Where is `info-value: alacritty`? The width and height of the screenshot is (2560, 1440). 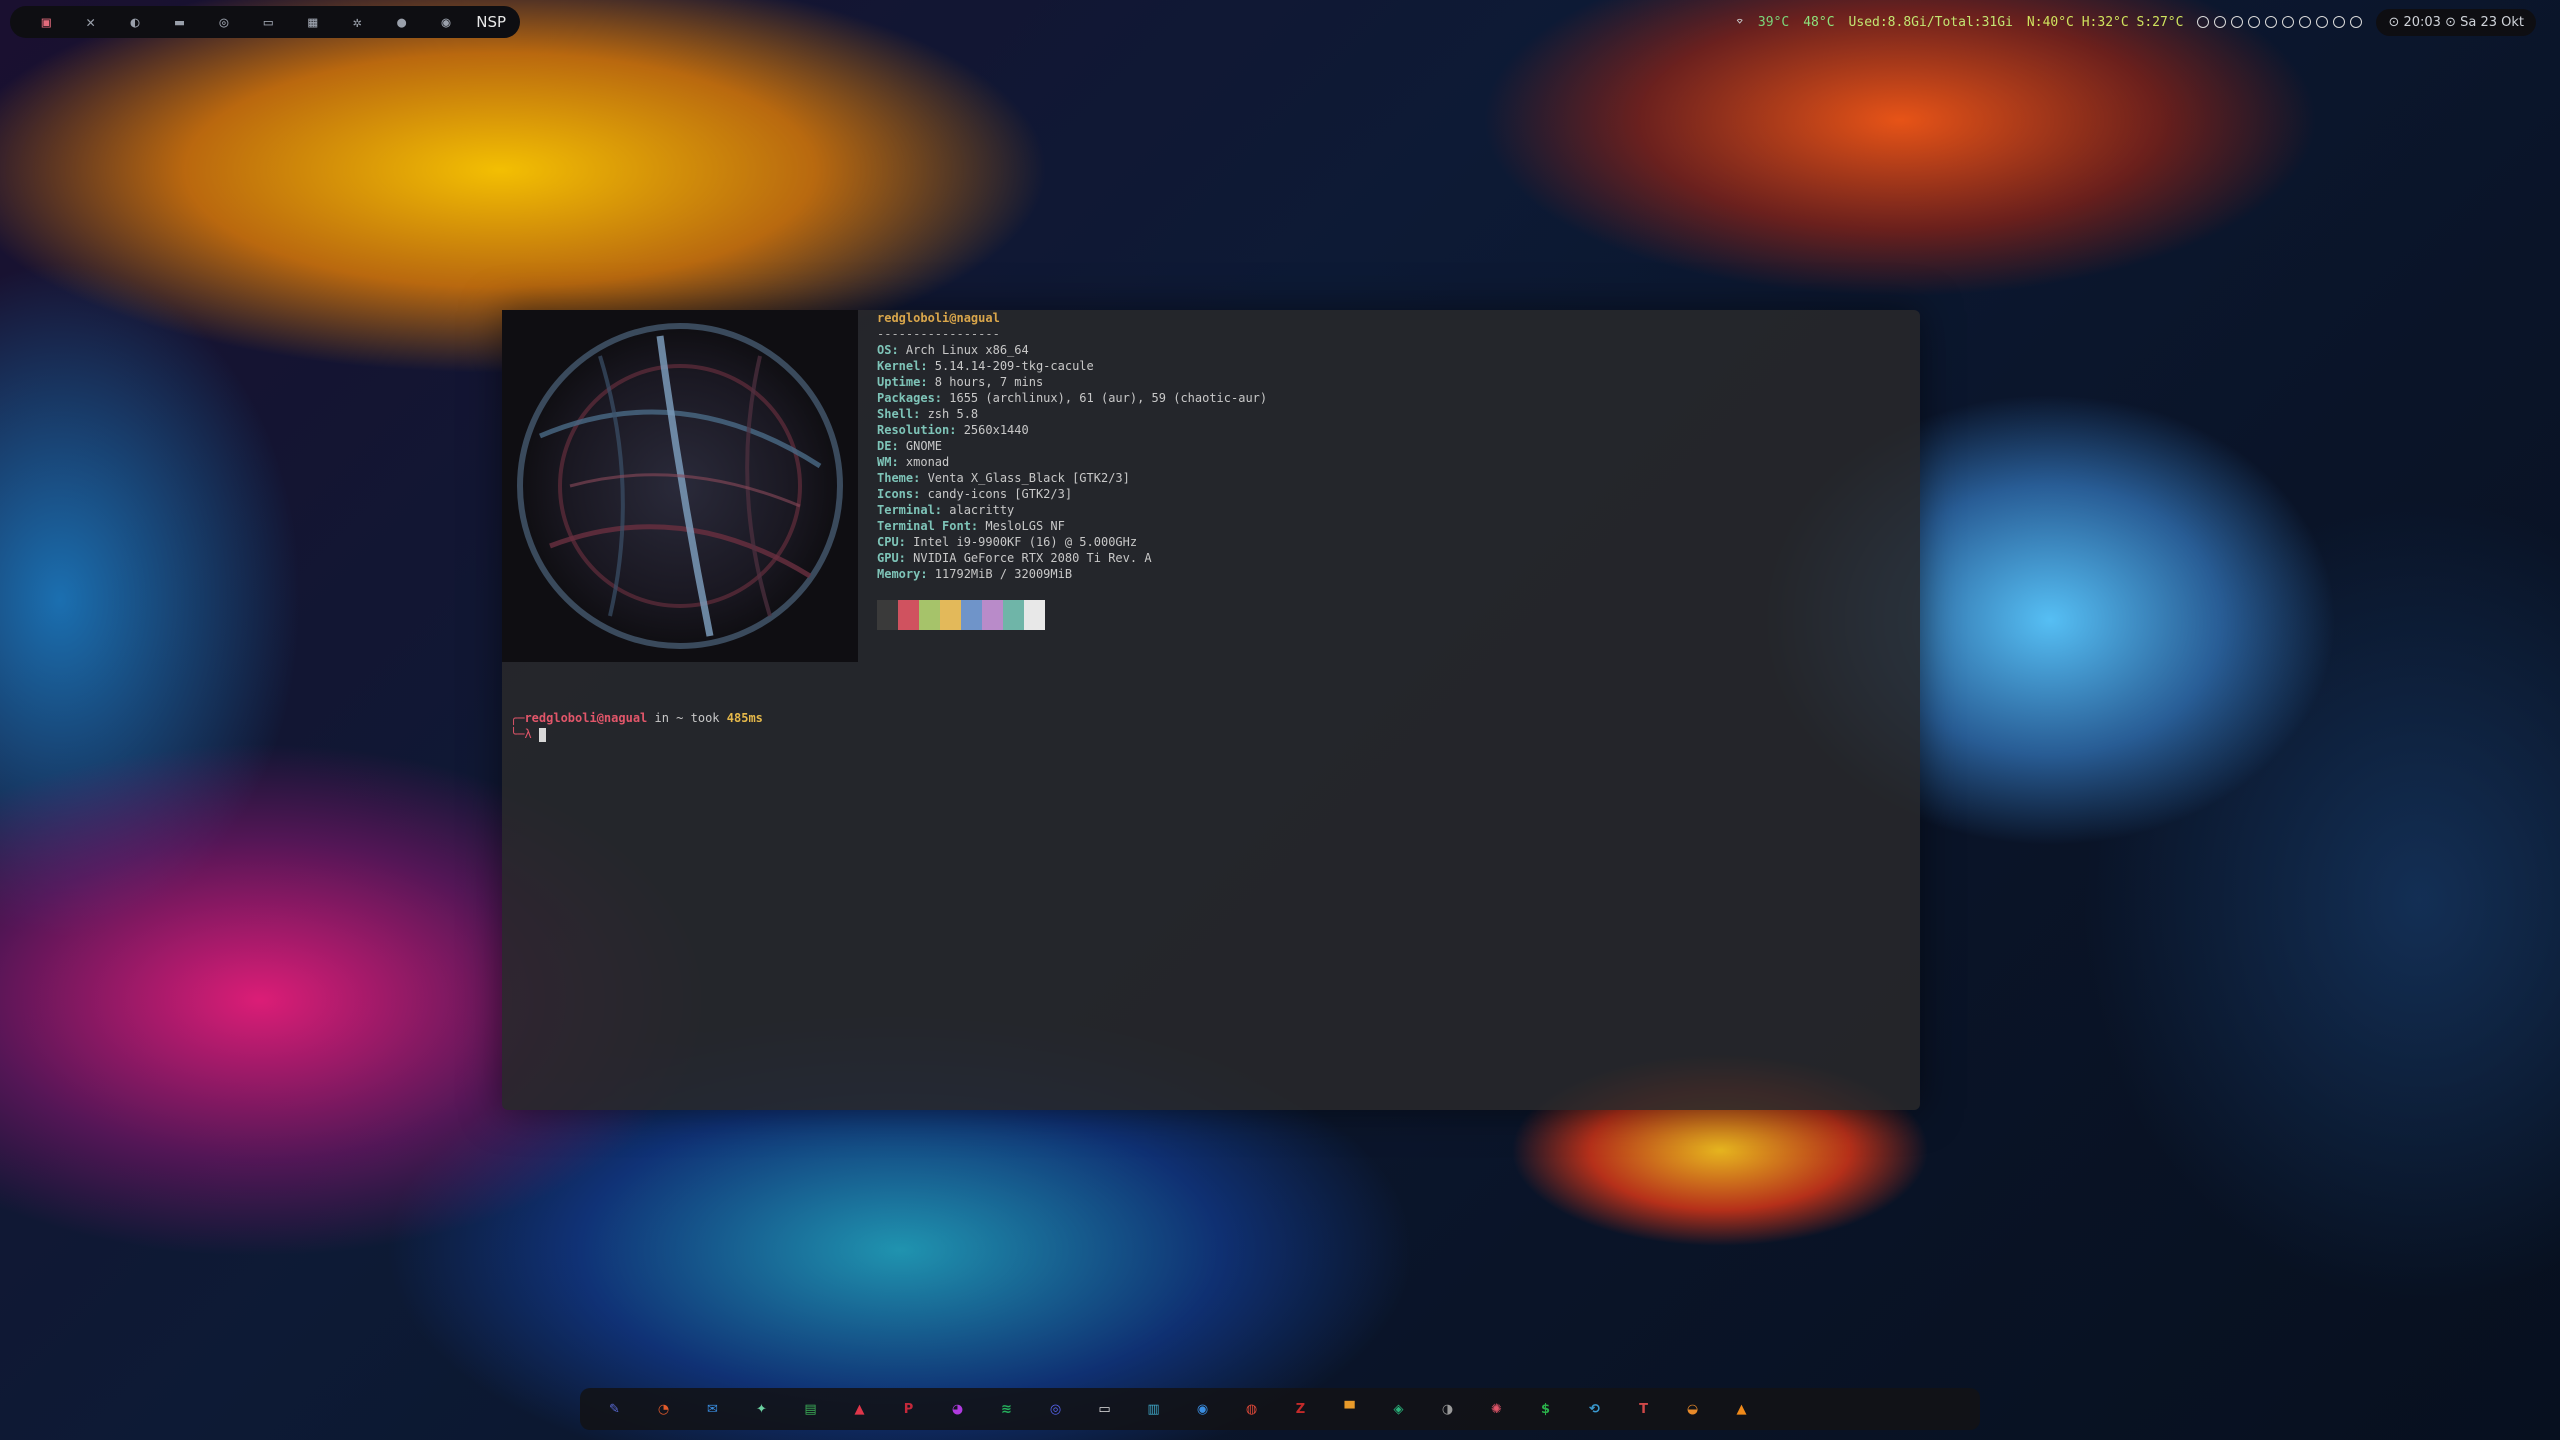 info-value: alacritty is located at coordinates (982, 510).